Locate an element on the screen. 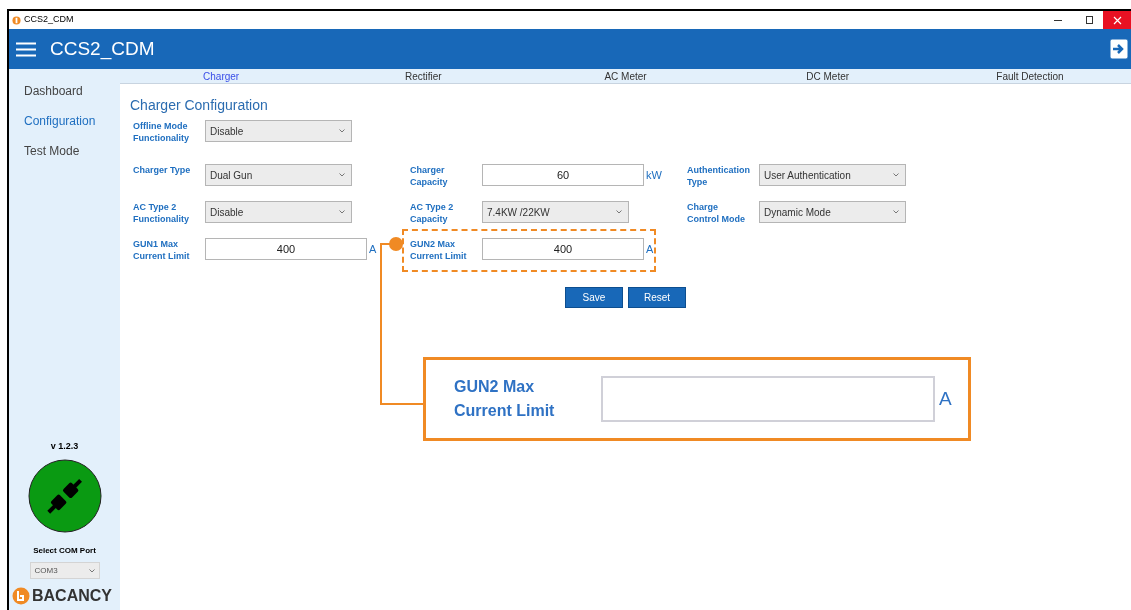  restore-icon is located at coordinates (1089, 20).